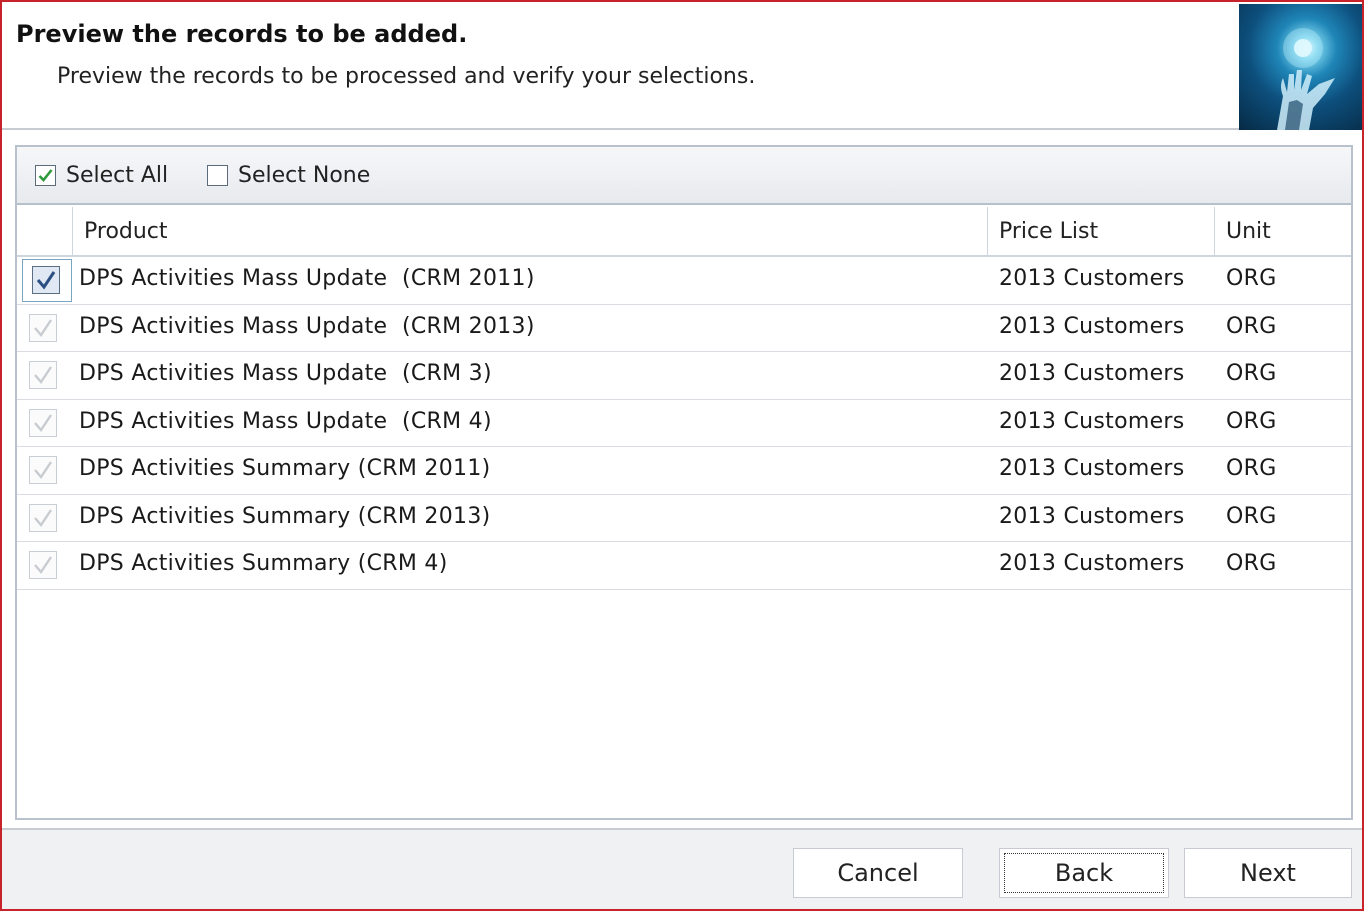 Image resolution: width=1364 pixels, height=911 pixels. What do you see at coordinates (285, 421) in the screenshot?
I see `cell-product: DPS Activities Mass Update (CRM 4)` at bounding box center [285, 421].